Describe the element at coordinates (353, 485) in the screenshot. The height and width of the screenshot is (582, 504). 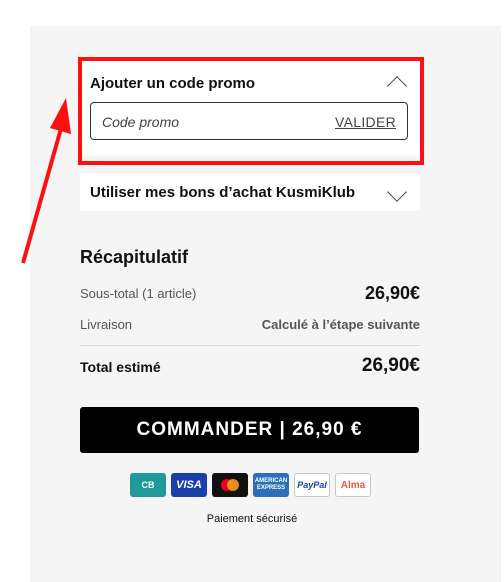
I see `alma-icon: Alma` at that location.